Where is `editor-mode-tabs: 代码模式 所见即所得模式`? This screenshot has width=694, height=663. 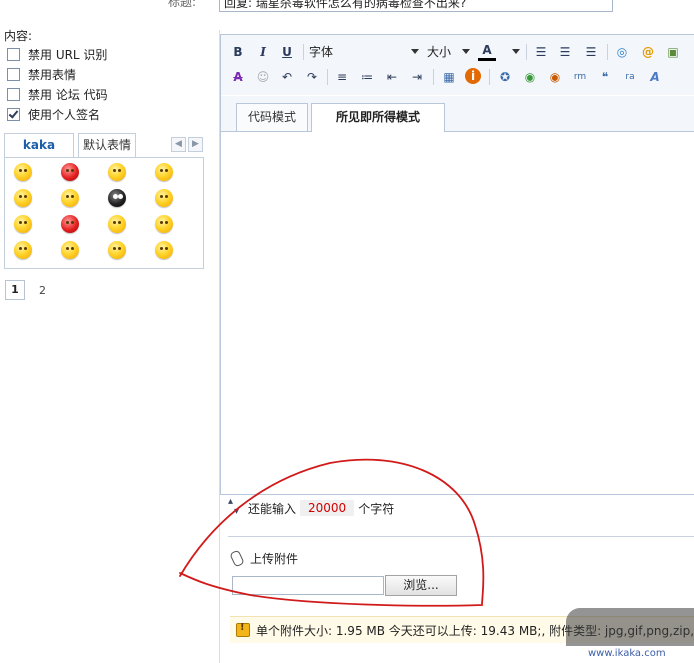
editor-mode-tabs: 代码模式 所见即所得模式 is located at coordinates (457, 114).